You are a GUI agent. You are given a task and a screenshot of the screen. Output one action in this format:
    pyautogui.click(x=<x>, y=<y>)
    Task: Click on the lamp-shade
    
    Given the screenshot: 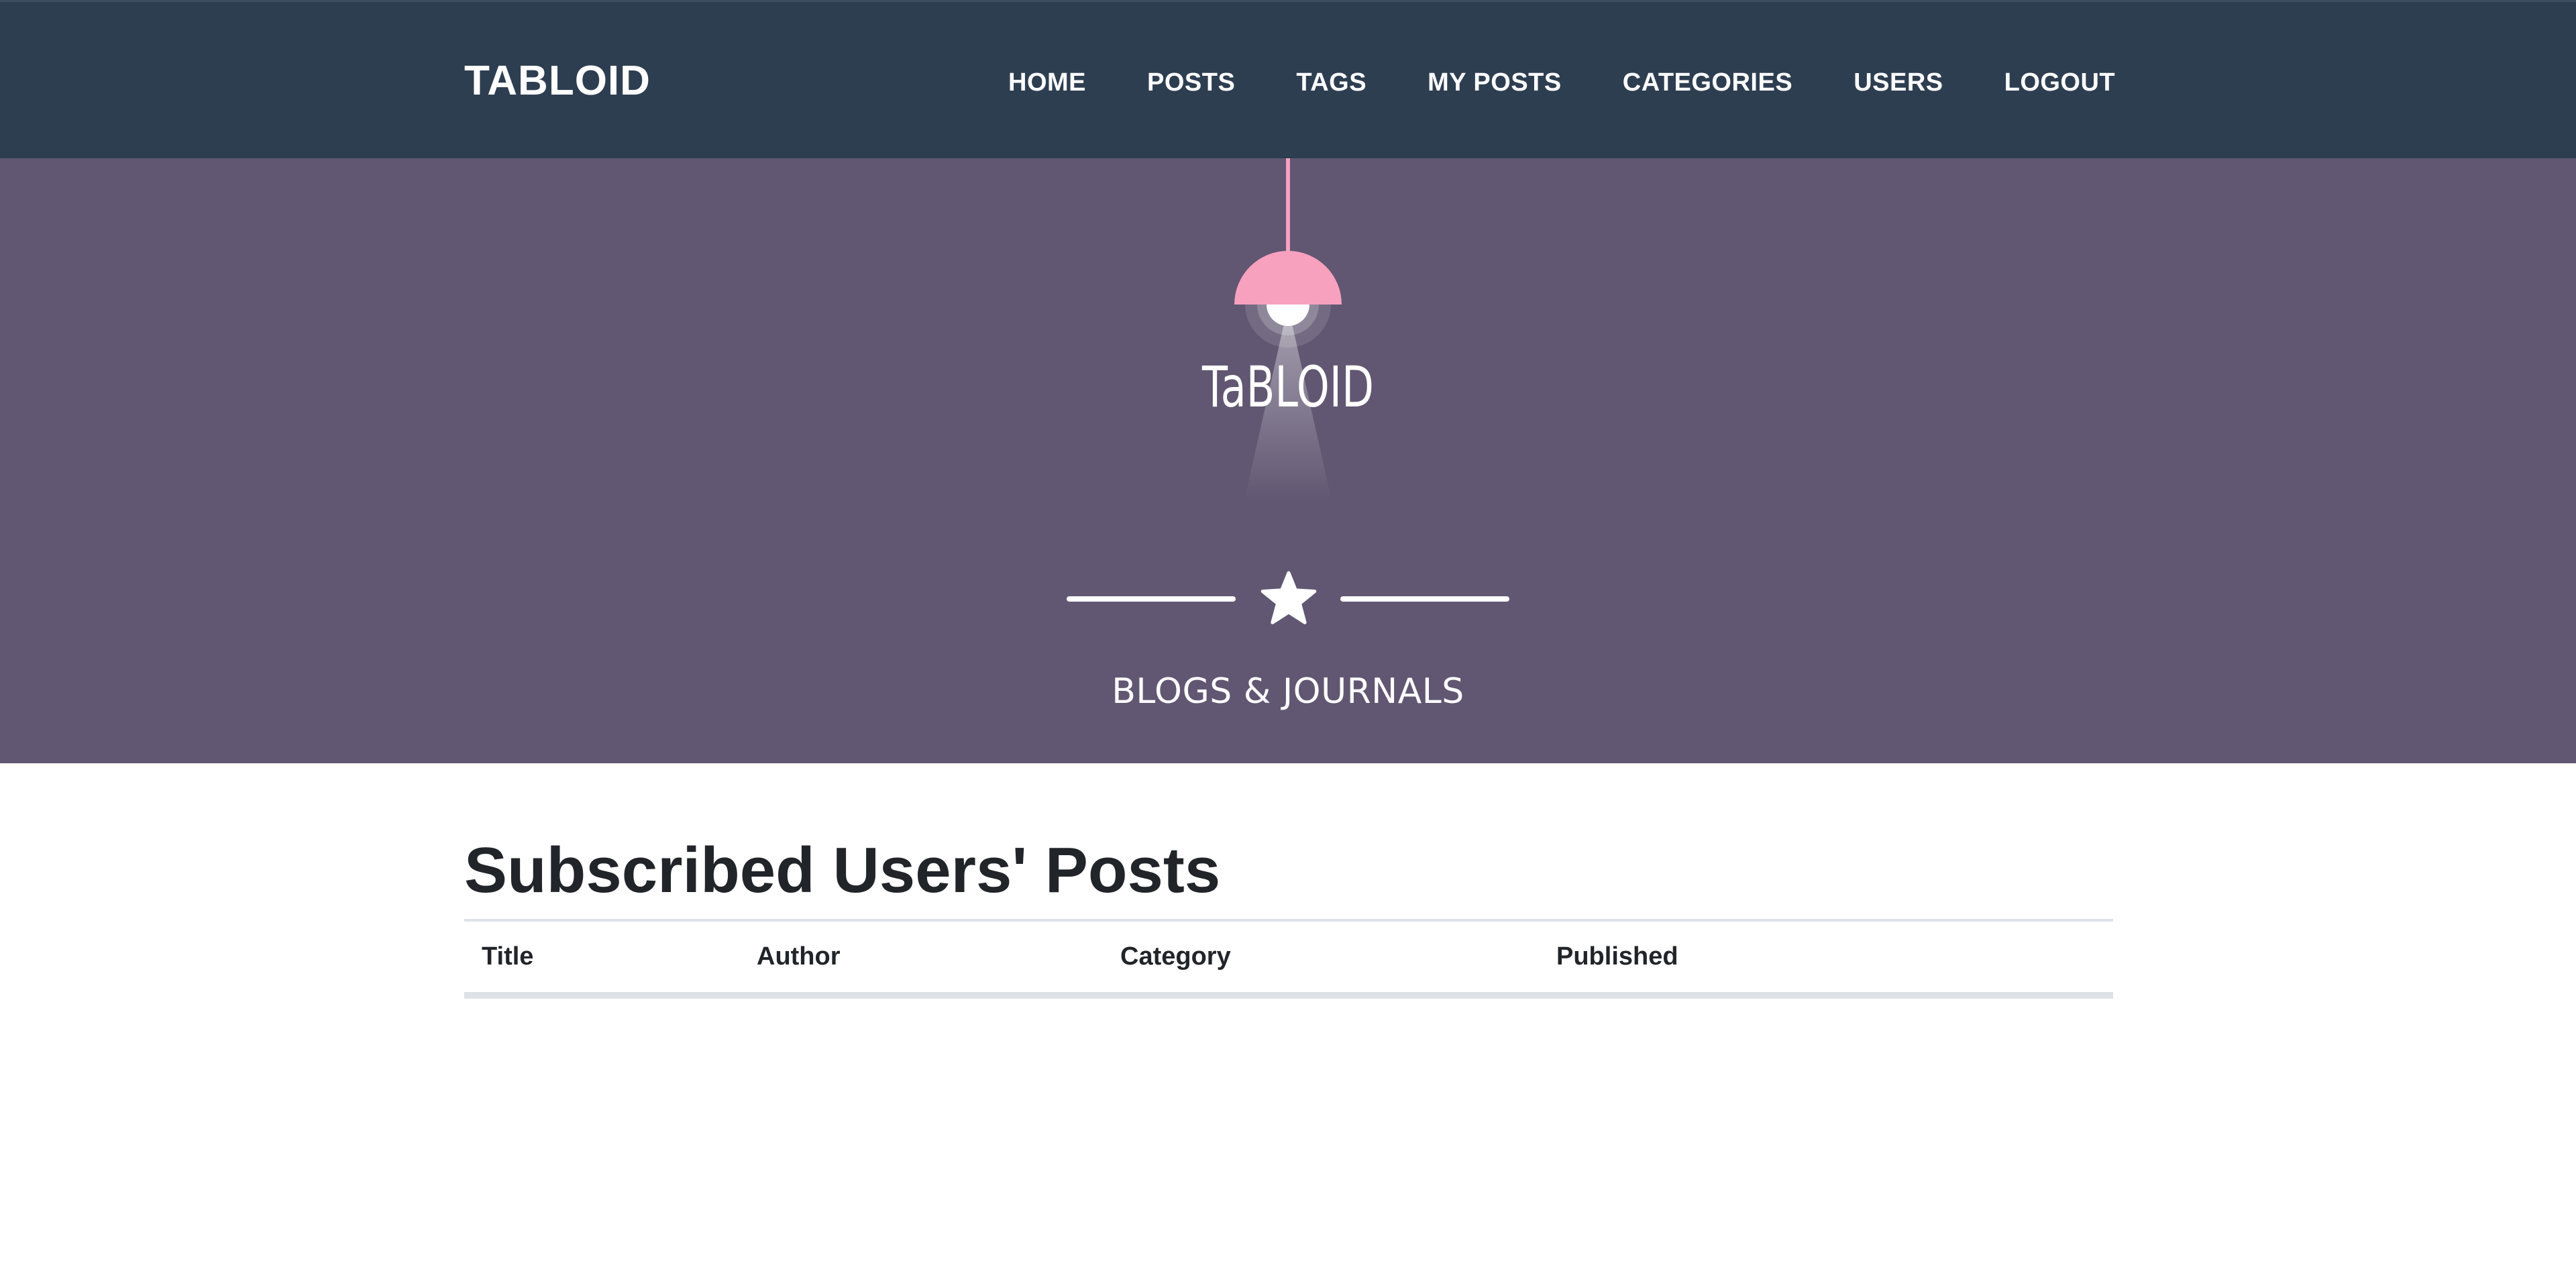 What is the action you would take?
    pyautogui.click(x=1288, y=278)
    